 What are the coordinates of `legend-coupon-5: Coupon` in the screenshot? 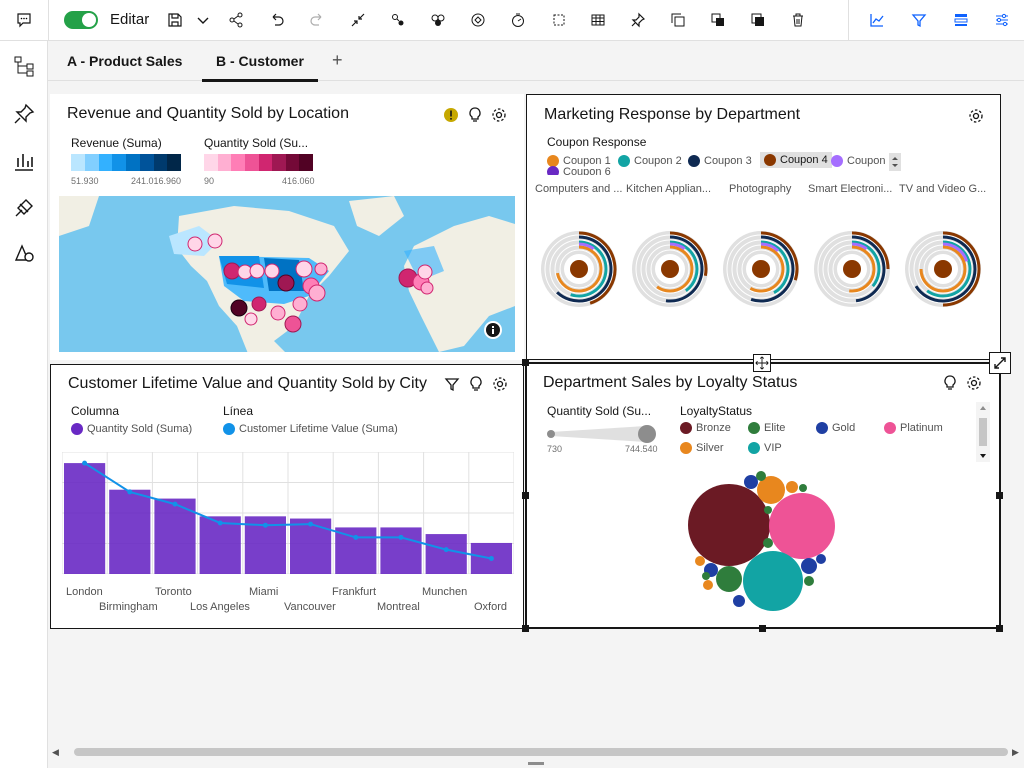 It's located at (858, 161).